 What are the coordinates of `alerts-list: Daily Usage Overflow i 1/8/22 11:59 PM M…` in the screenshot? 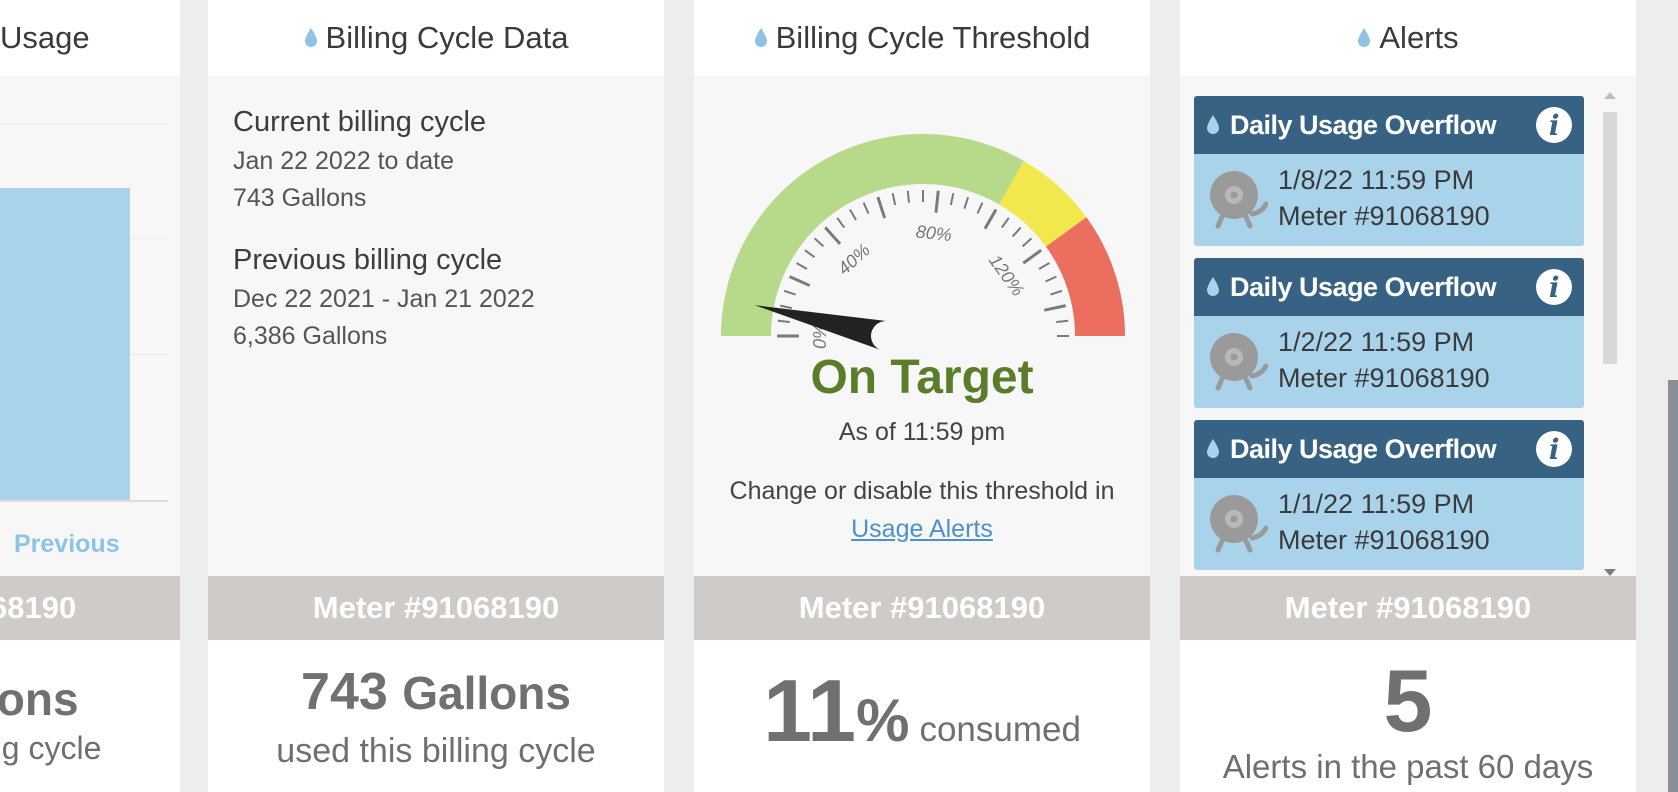 It's located at (1389, 336).